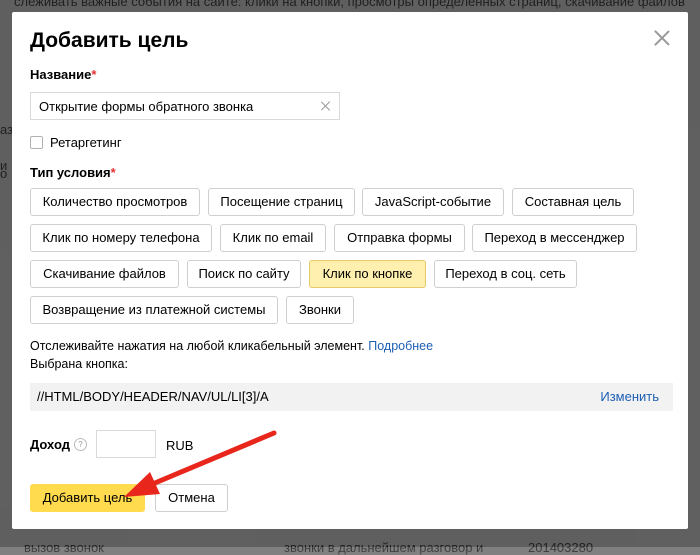 The width and height of the screenshot is (700, 555). What do you see at coordinates (367, 274) in the screenshot?
I see `condition-button-click-button: Клик по кнопке` at bounding box center [367, 274].